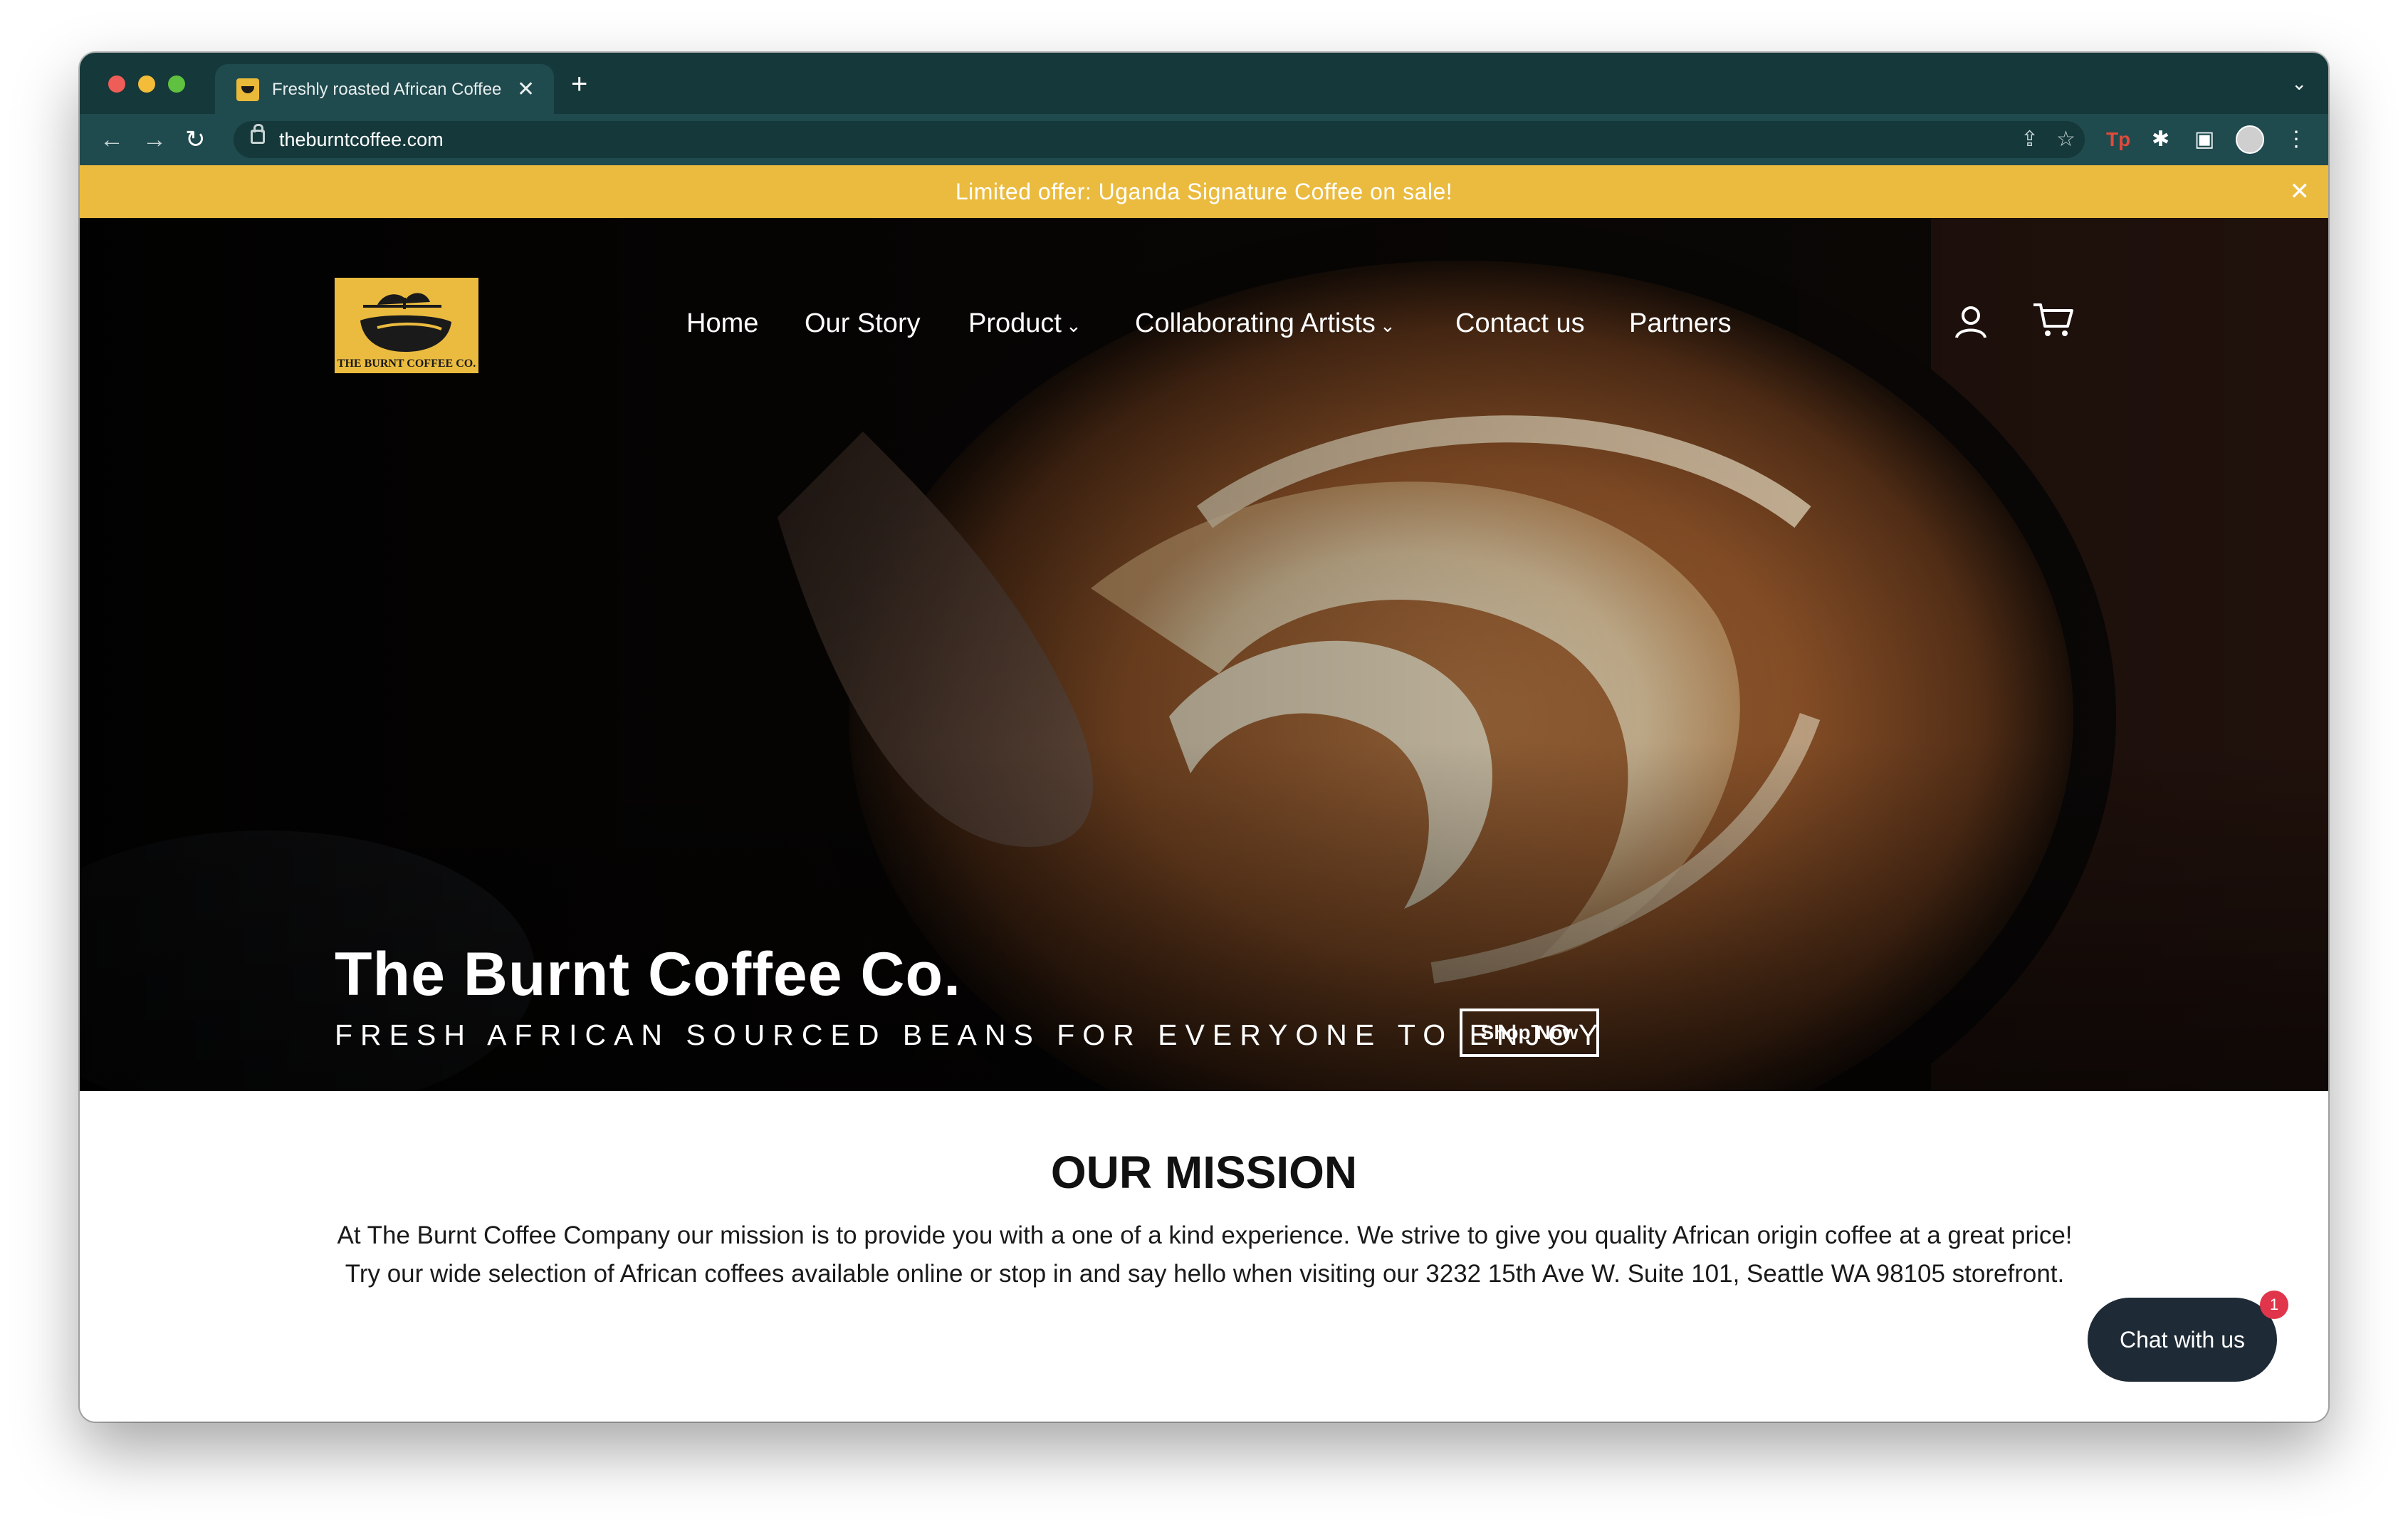 This screenshot has height=1527, width=2408. Describe the element at coordinates (1204, 83) in the screenshot. I see `tab-strip: Freshly roasted African Coffee ✕ + ⌄` at that location.